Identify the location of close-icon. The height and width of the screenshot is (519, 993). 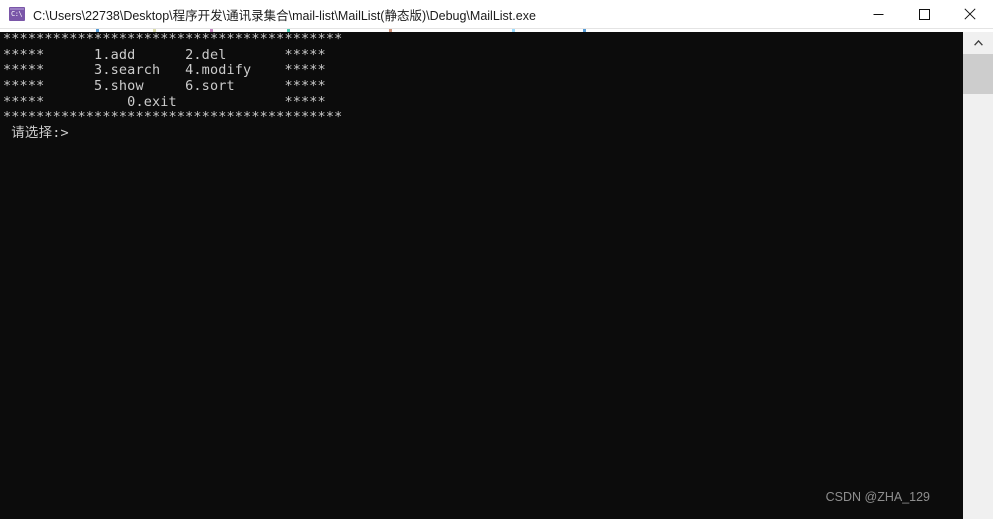
(970, 14).